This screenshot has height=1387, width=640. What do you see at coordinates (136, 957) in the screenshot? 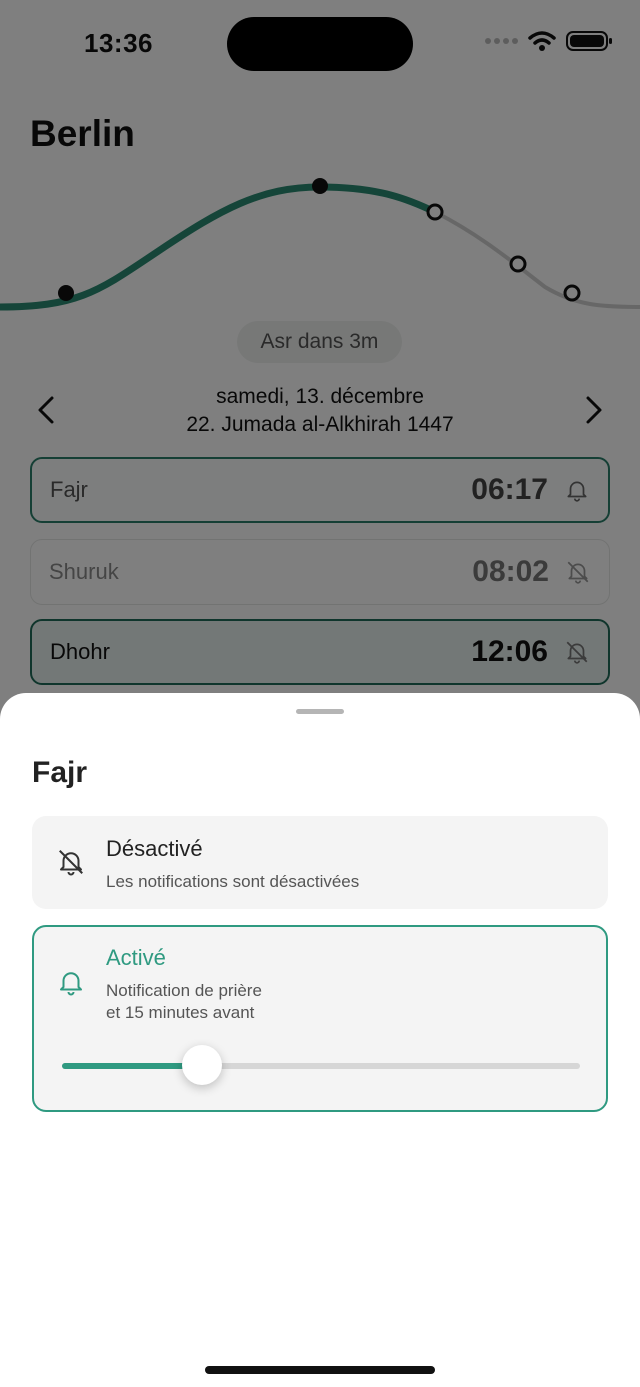
I see `option-label: Activé` at bounding box center [136, 957].